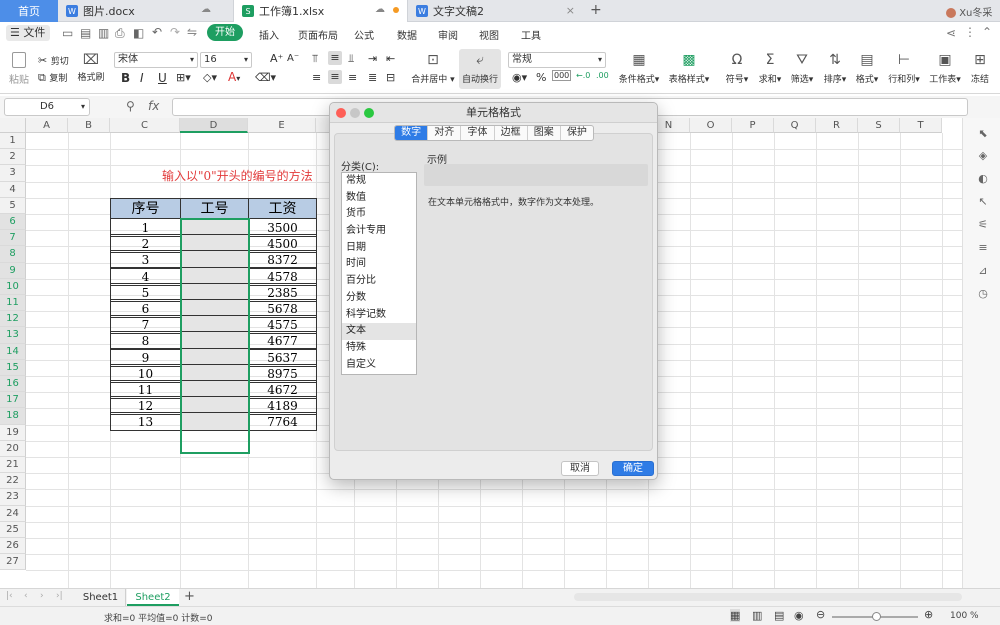  I want to click on zoom-formula-icon: ⚲, so click(130, 106).